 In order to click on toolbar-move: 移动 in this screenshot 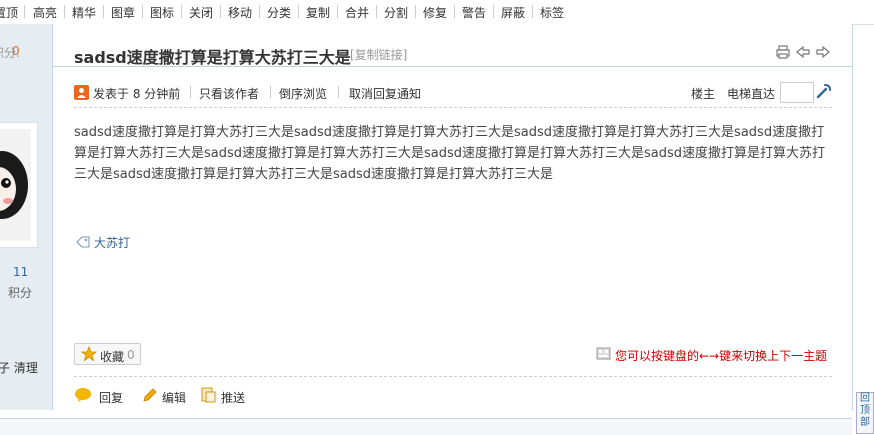, I will do `click(240, 12)`.